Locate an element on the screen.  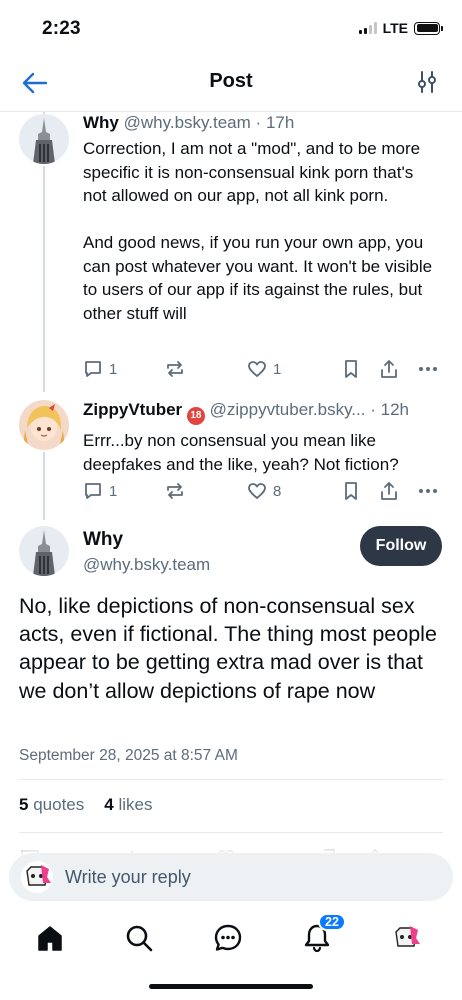
header: Post is located at coordinates (231, 84).